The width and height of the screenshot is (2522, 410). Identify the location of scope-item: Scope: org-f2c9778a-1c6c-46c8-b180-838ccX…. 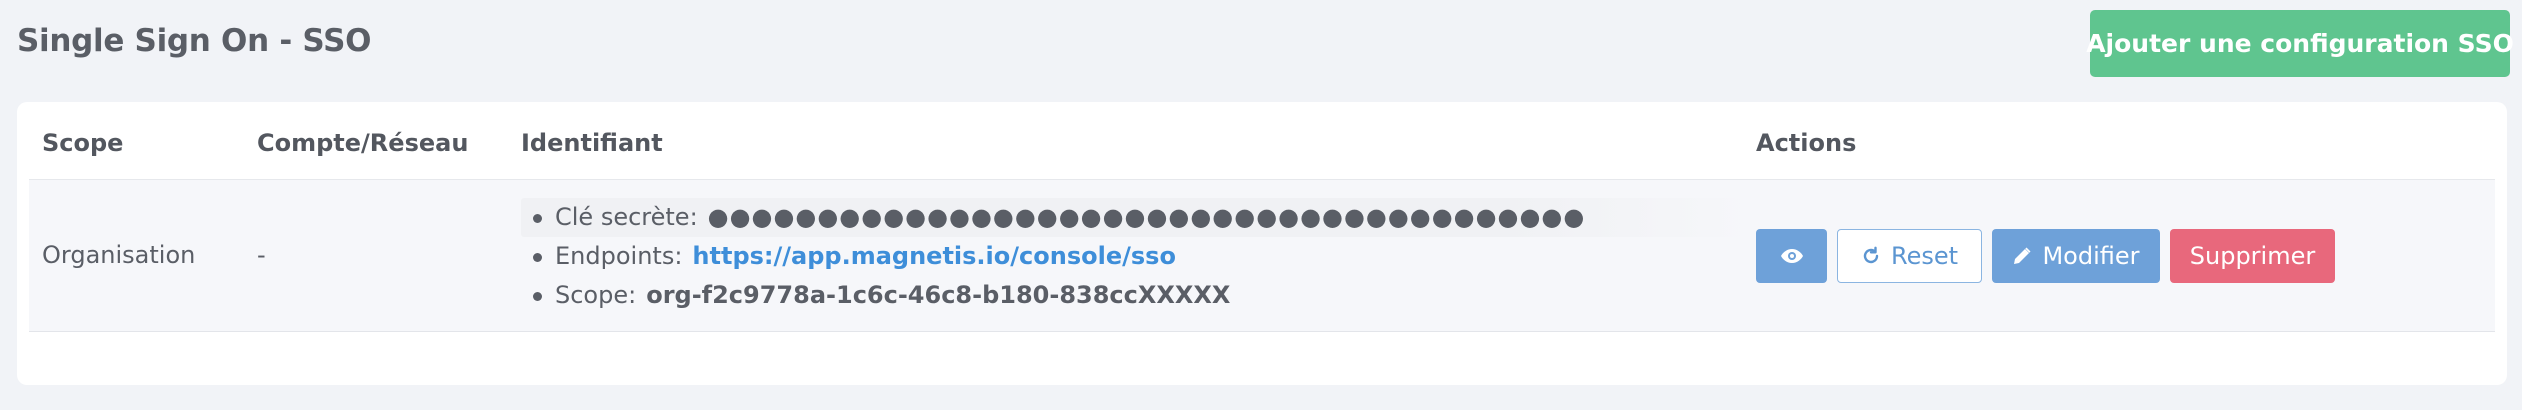
(1136, 295).